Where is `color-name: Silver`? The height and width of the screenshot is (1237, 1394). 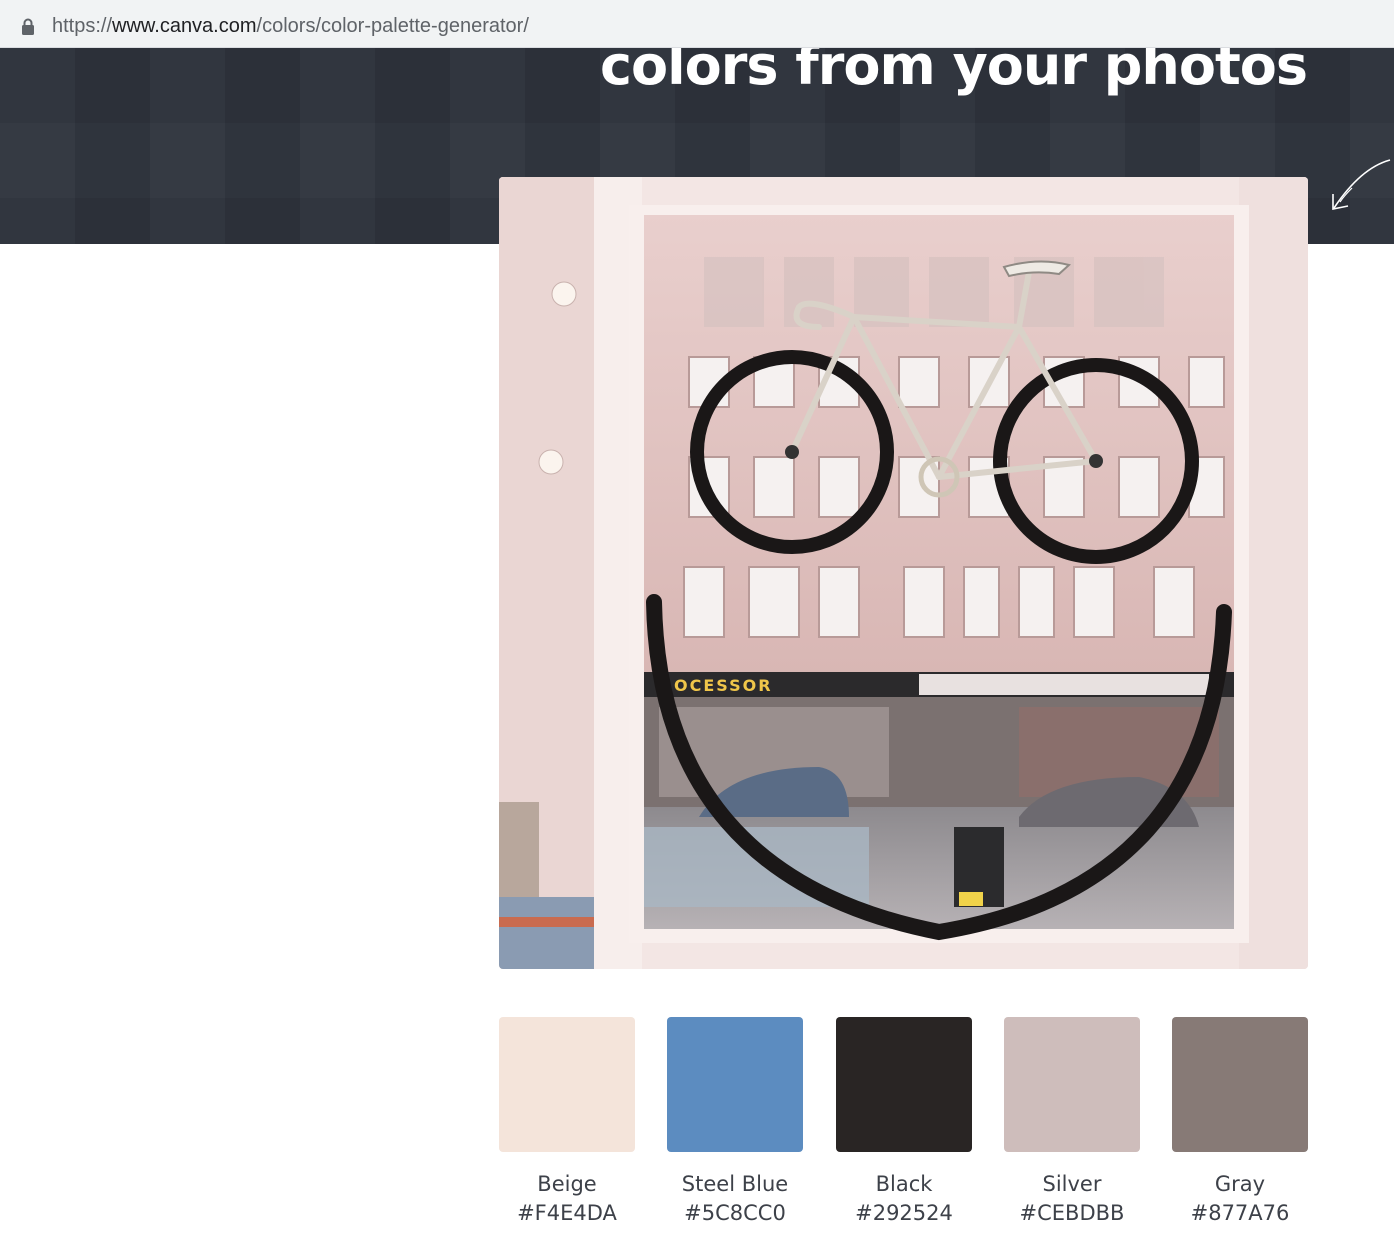
color-name: Silver is located at coordinates (1072, 1184).